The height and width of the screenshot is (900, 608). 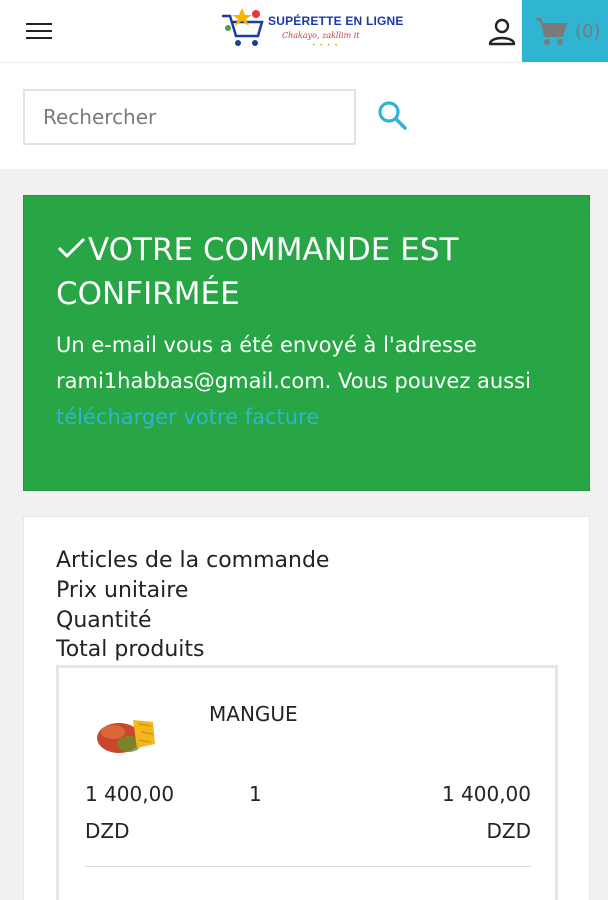 What do you see at coordinates (588, 31) in the screenshot?
I see `cart-count: (0)` at bounding box center [588, 31].